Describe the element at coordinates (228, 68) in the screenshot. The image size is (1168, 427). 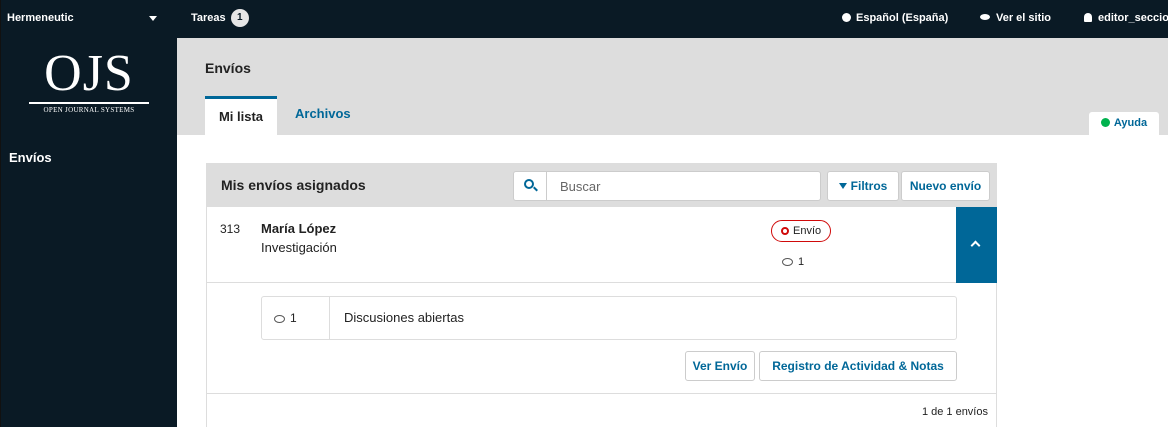
I see `page-title: Envíos` at that location.